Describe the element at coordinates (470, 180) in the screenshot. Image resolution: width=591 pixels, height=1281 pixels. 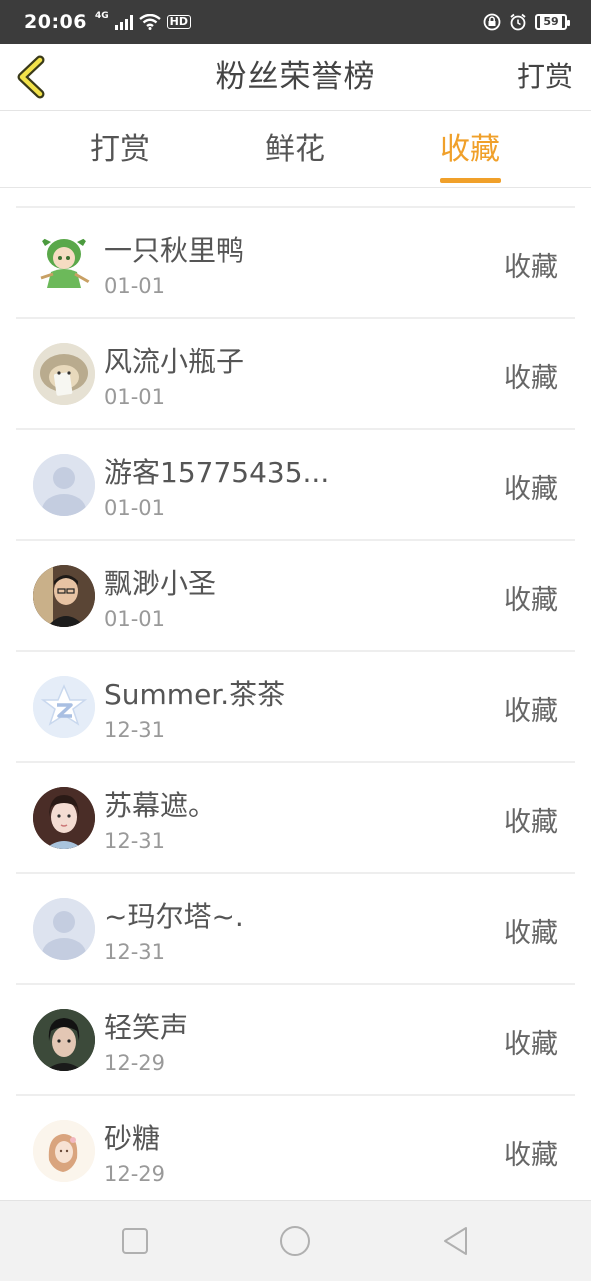
I see `active-tab-indicator` at that location.